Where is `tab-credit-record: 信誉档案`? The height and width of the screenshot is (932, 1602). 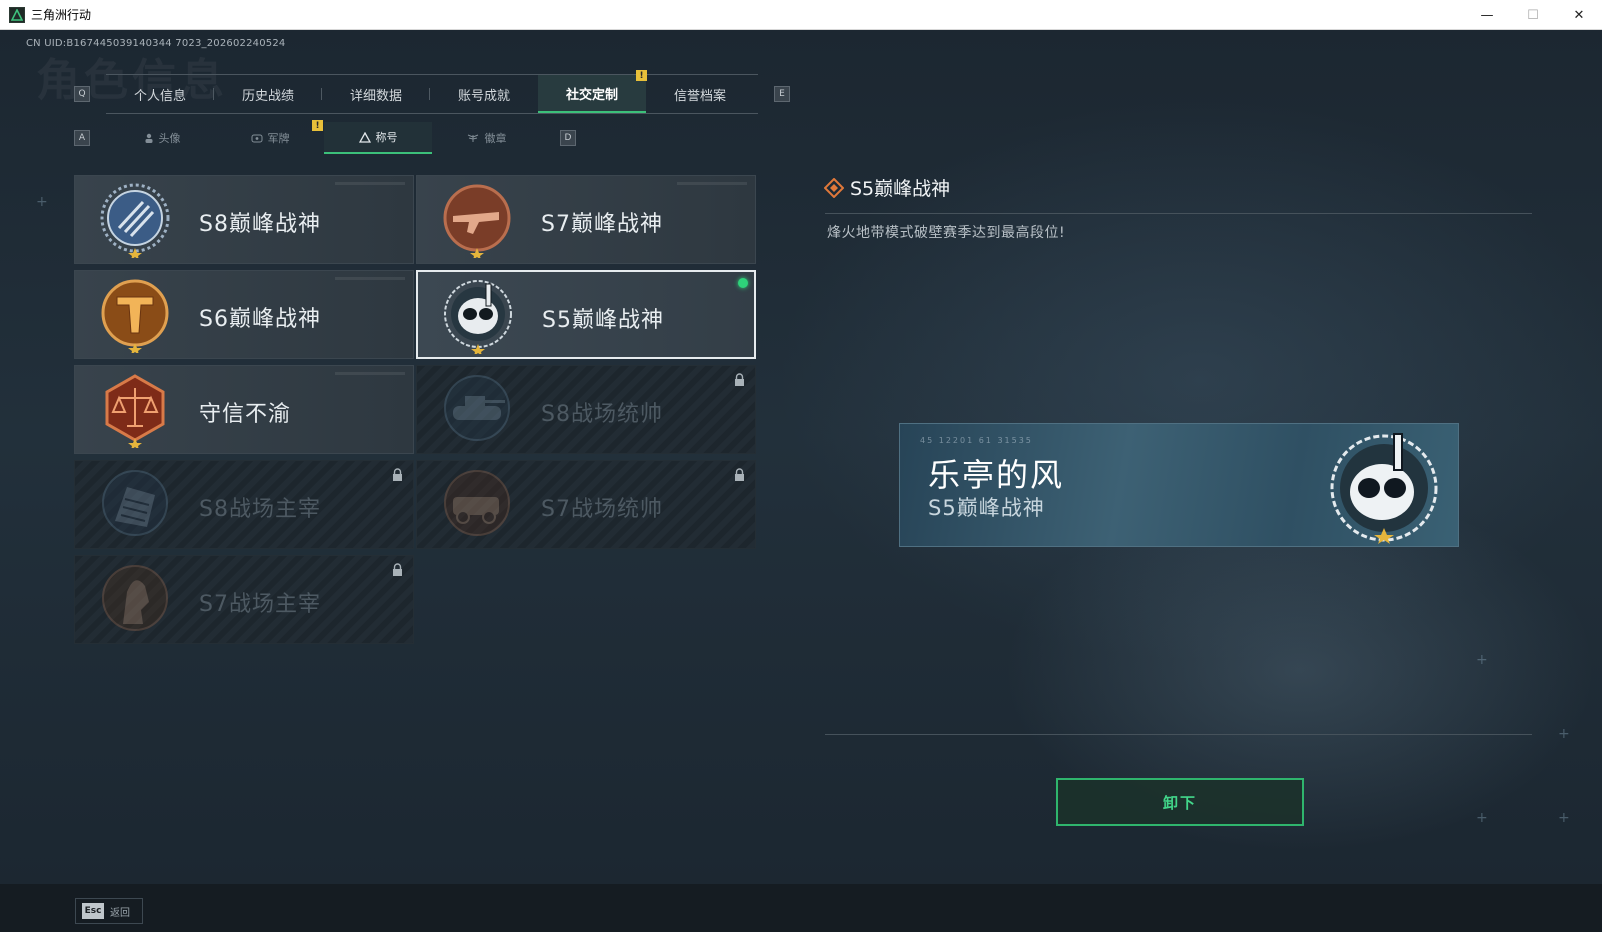
tab-credit-record: 信誉档案 is located at coordinates (700, 94).